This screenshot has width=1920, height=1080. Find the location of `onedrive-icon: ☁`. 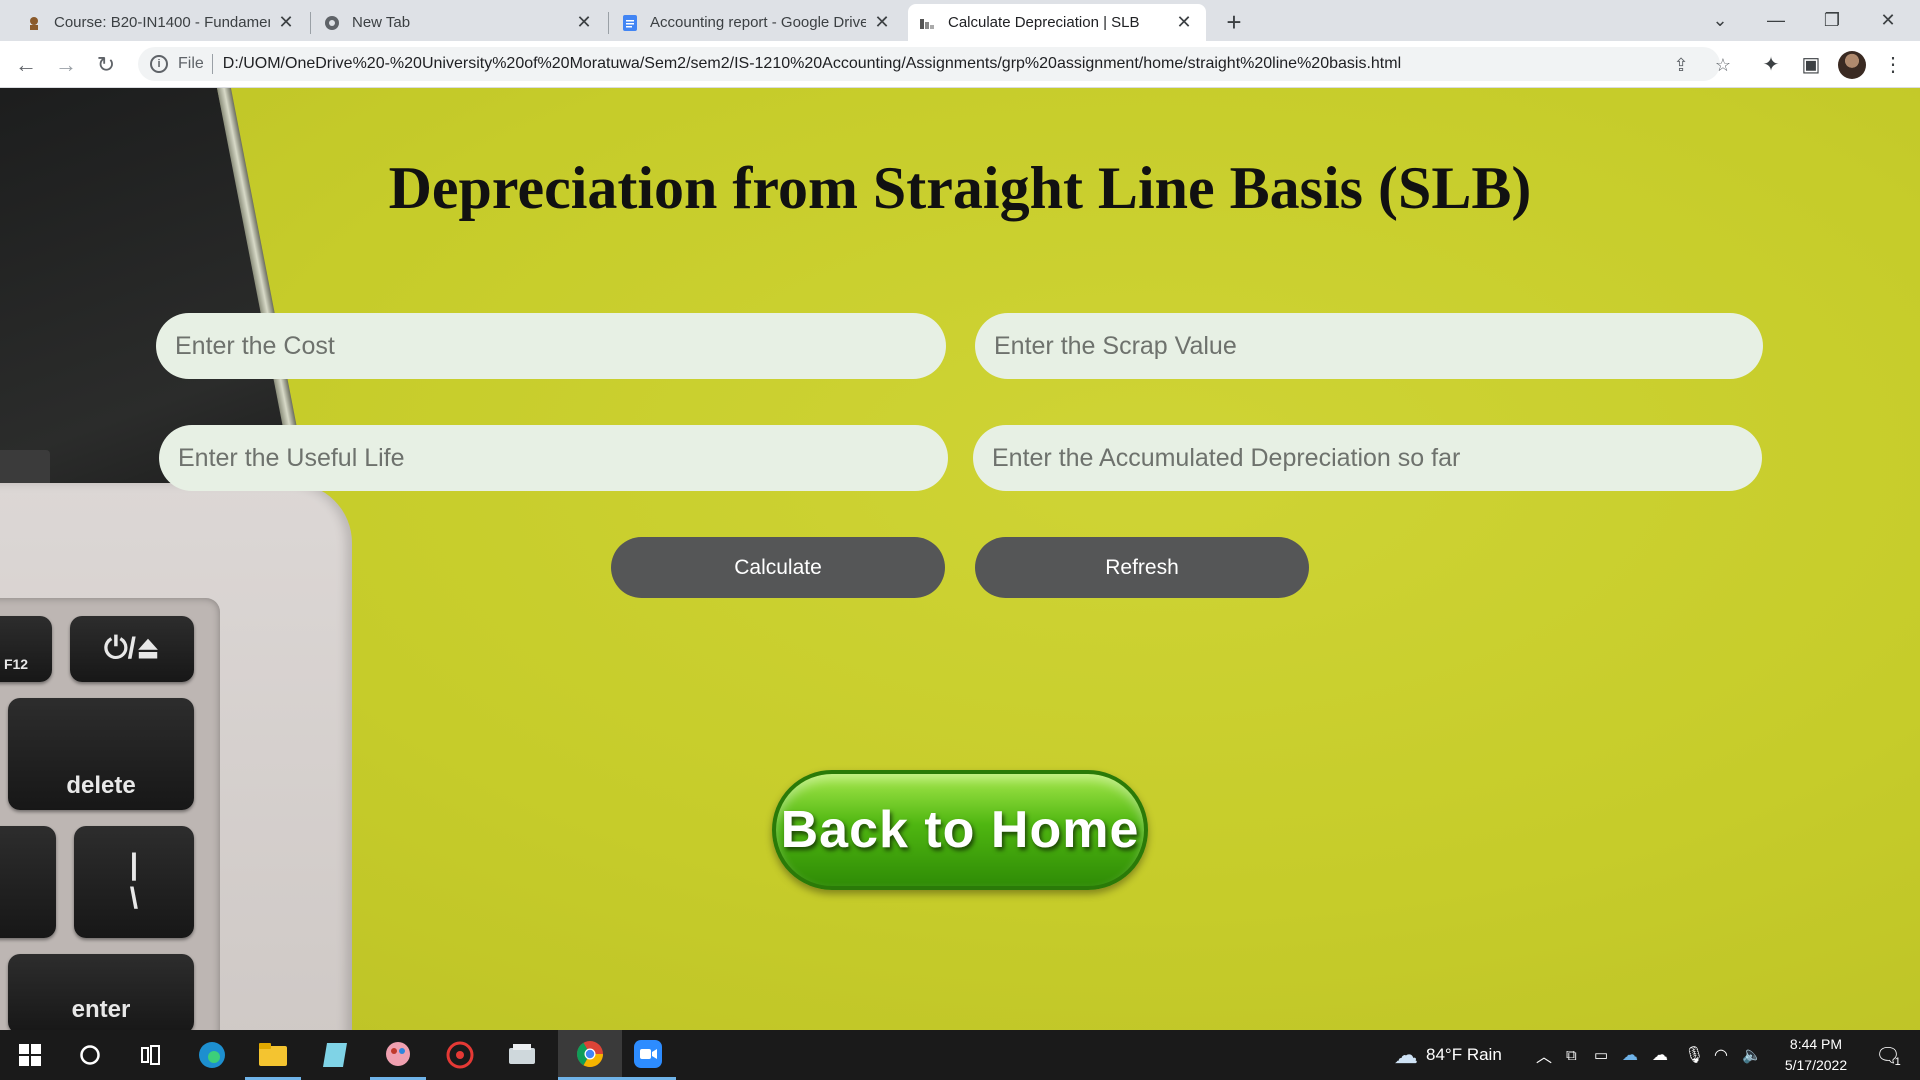

onedrive-icon: ☁ is located at coordinates (1630, 1055).